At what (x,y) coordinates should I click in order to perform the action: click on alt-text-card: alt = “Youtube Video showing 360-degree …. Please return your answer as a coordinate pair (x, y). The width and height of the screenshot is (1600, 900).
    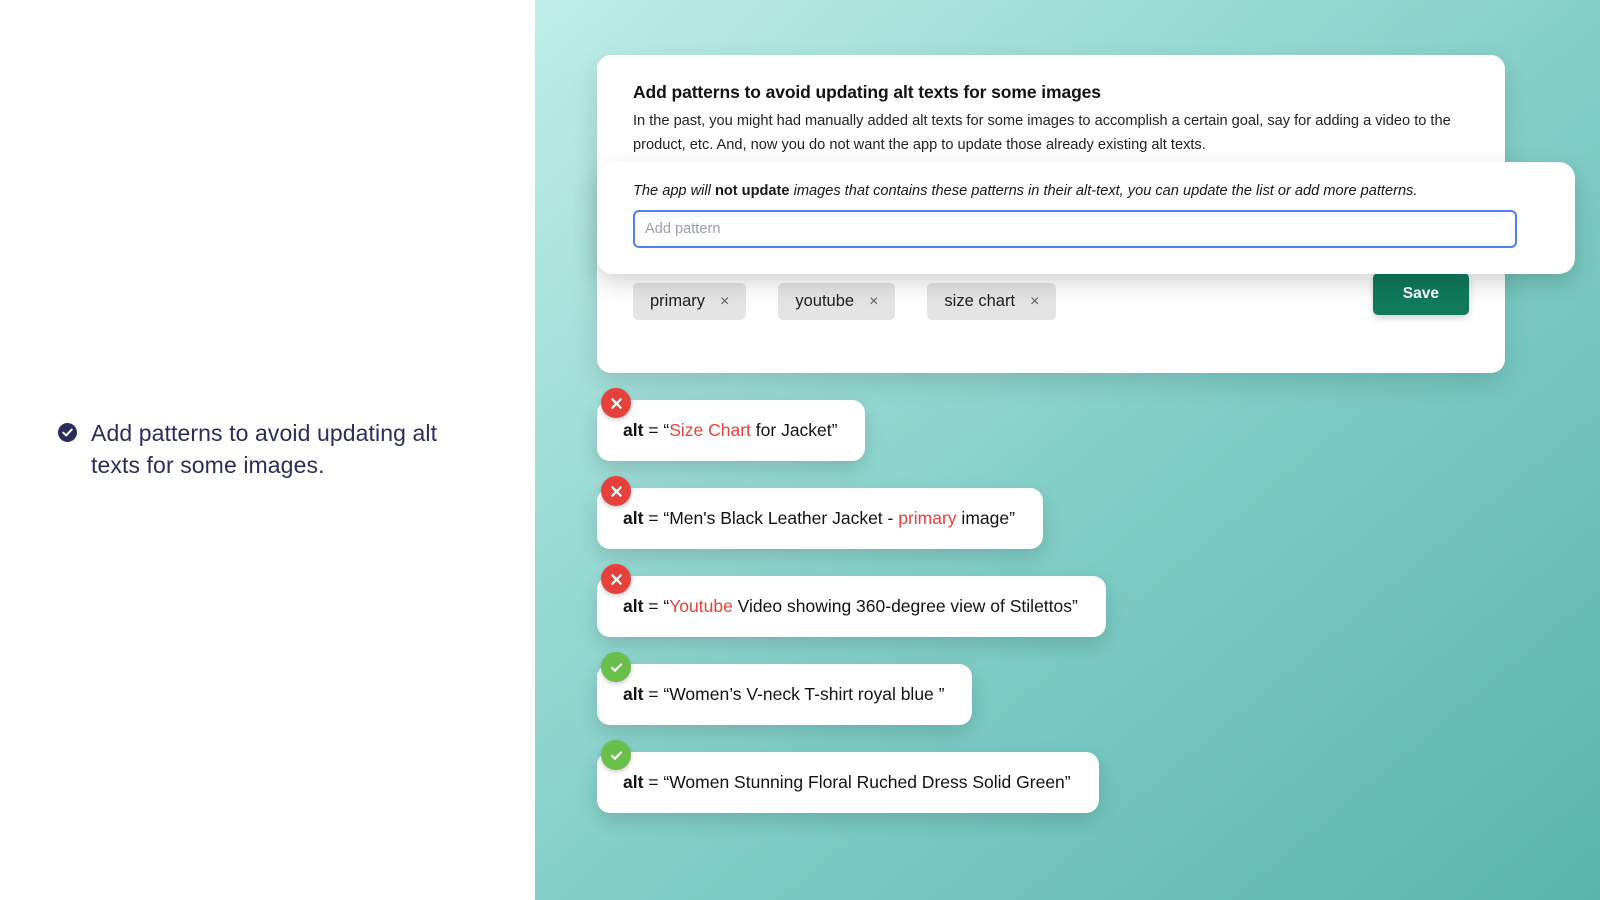
    Looking at the image, I should click on (851, 606).